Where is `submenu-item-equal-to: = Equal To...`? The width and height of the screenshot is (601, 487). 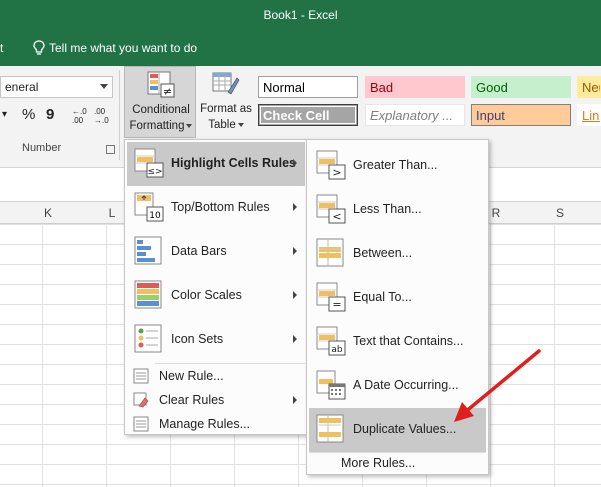
submenu-item-equal-to: = Equal To... is located at coordinates (397, 298).